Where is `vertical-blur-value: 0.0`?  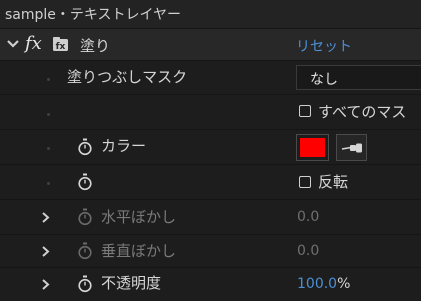 vertical-blur-value: 0.0 is located at coordinates (308, 251).